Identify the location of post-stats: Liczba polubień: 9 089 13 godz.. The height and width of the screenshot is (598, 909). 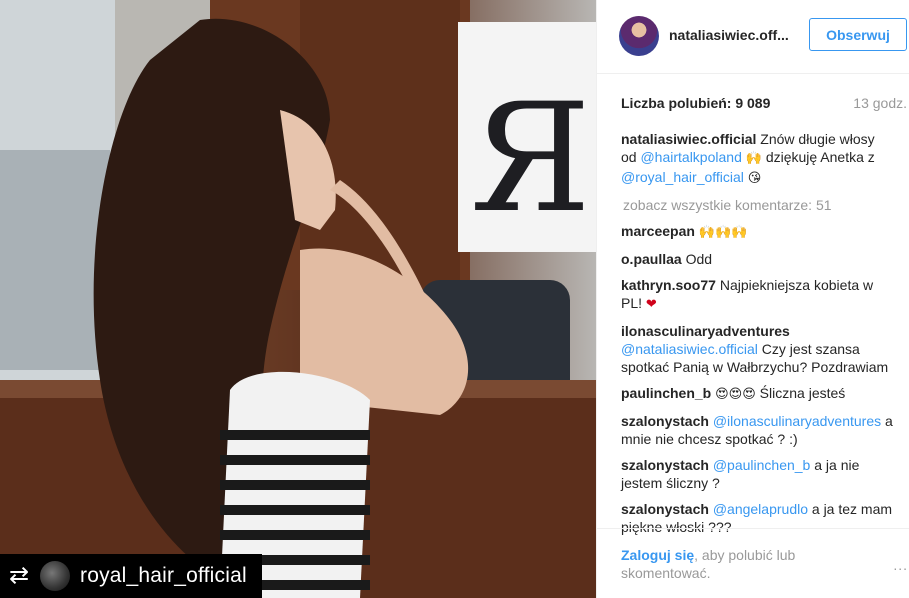
(764, 103).